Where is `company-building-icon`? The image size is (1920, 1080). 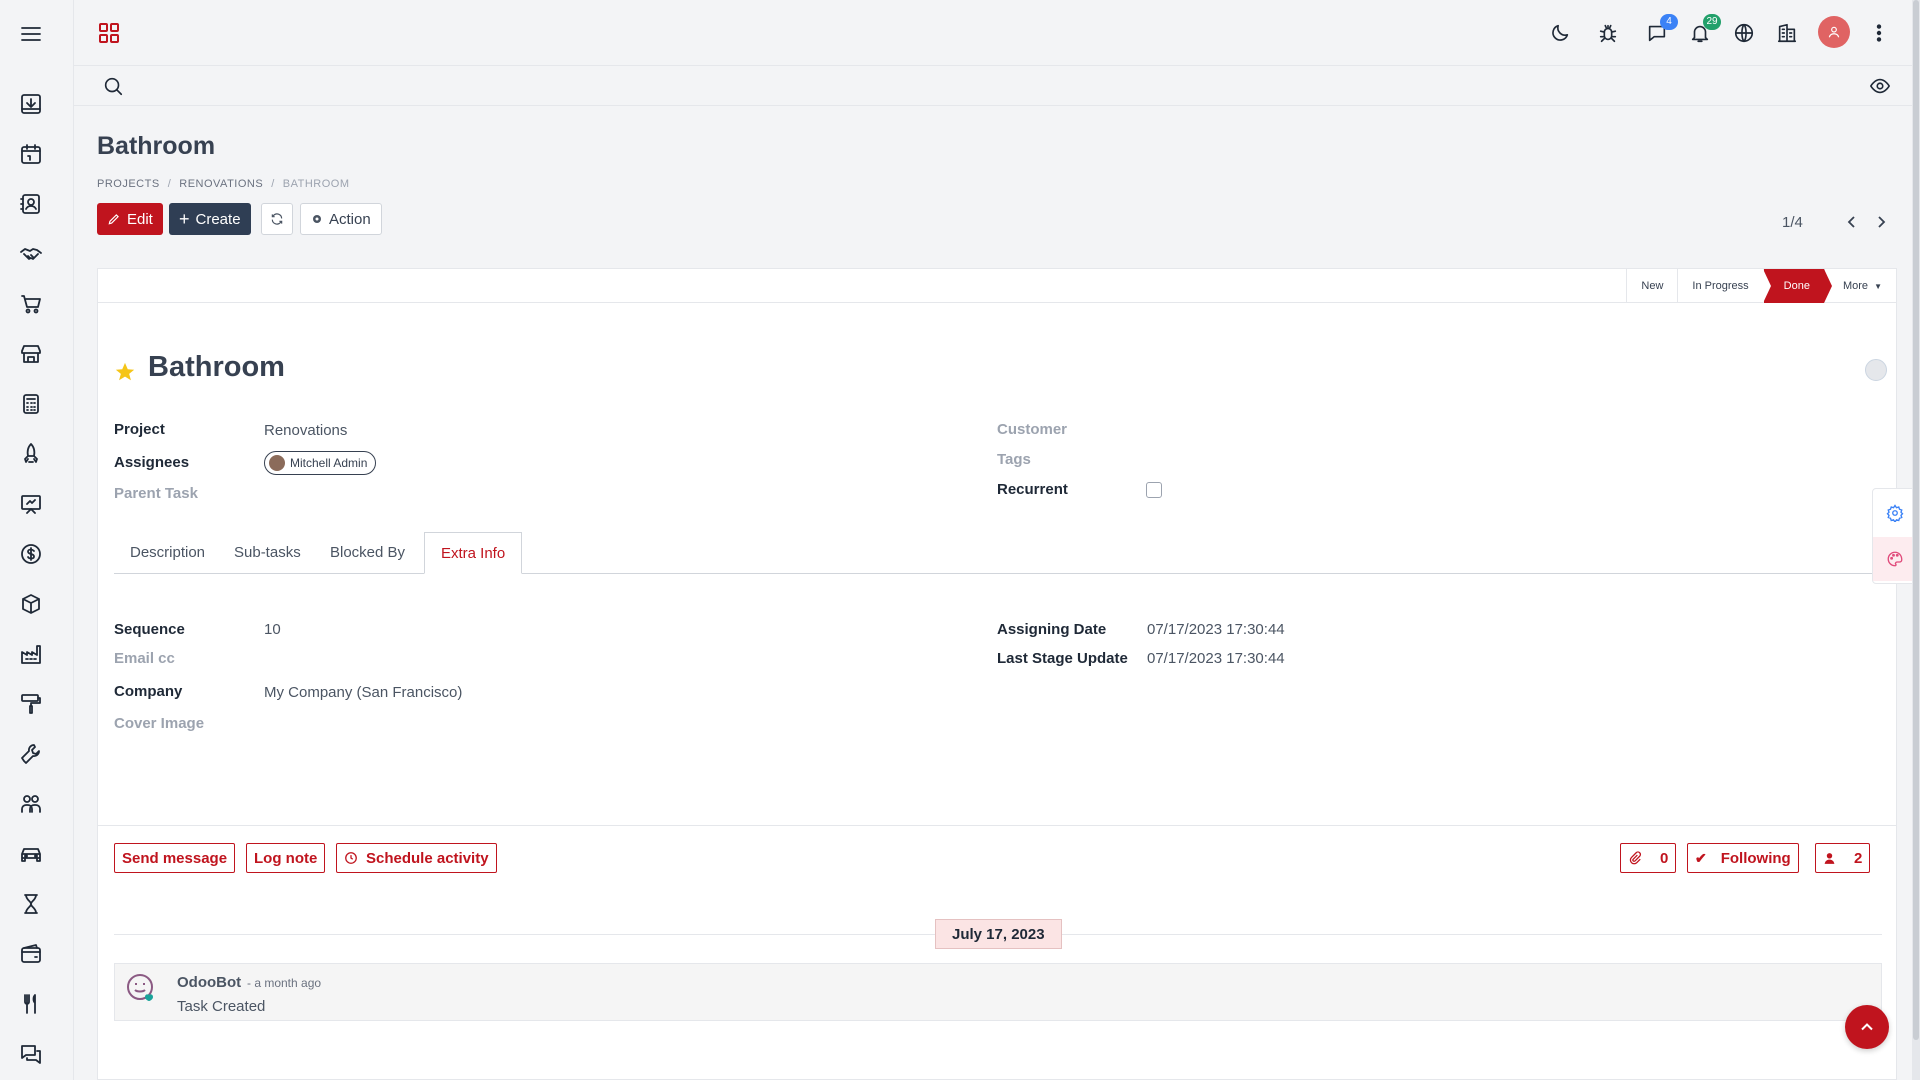
company-building-icon is located at coordinates (1787, 33).